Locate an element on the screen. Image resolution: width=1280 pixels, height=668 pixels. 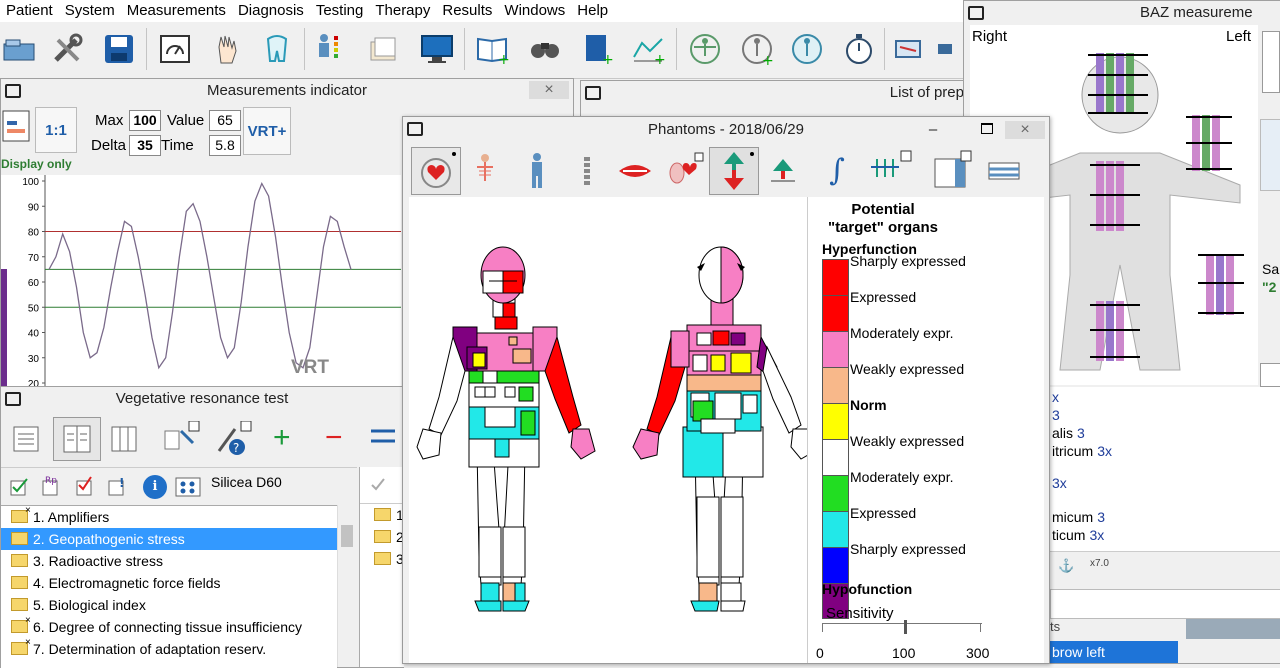
menu-patient: Patient is located at coordinates (29, 11).